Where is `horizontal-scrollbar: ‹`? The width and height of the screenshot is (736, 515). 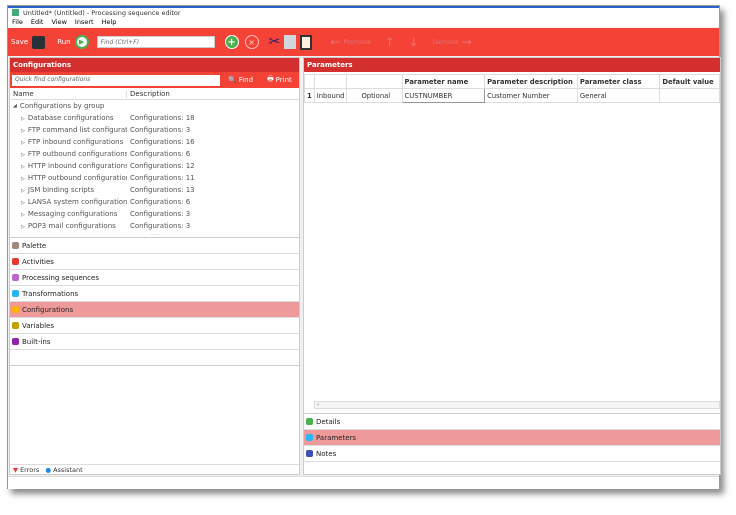 horizontal-scrollbar: ‹ is located at coordinates (517, 405).